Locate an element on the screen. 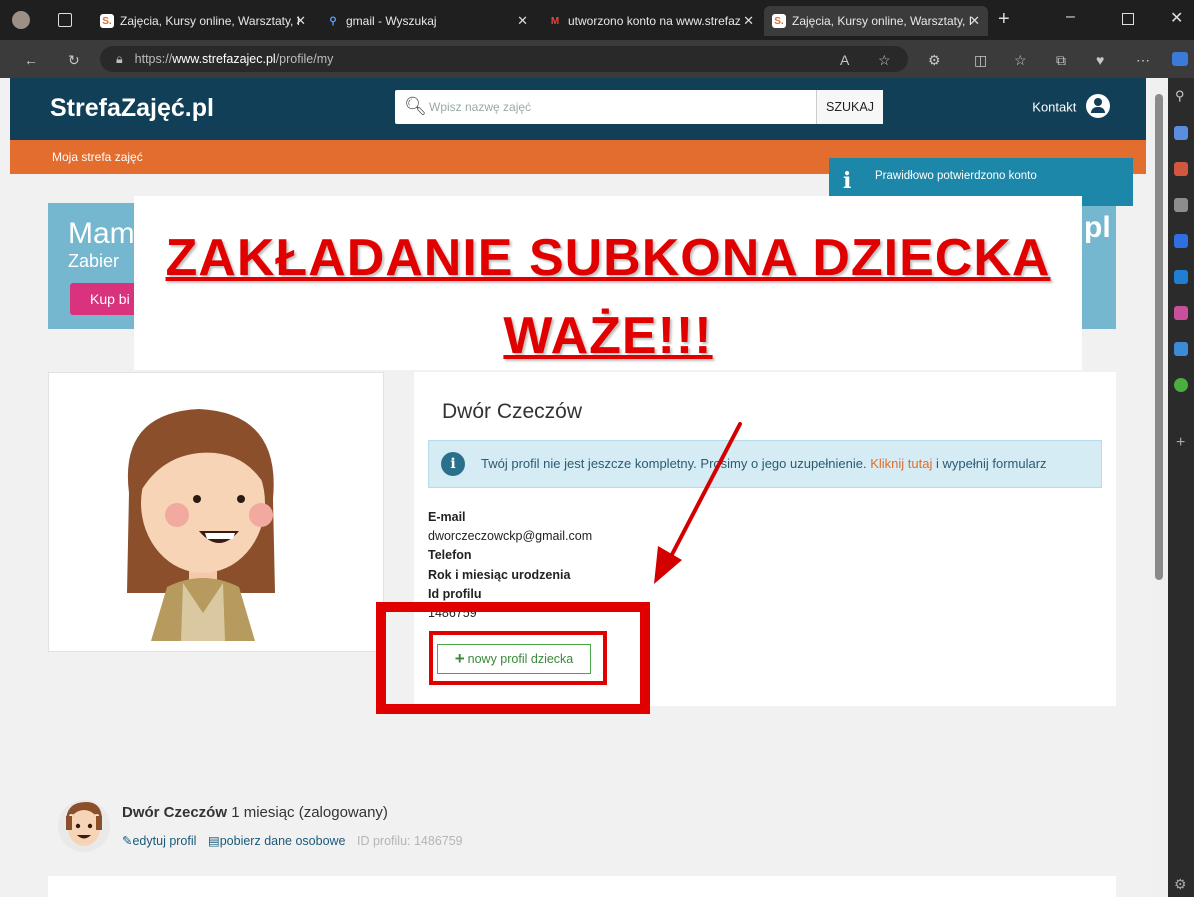 The height and width of the screenshot is (897, 1194). alert-suffix: i wypełnij formularz is located at coordinates (991, 463).